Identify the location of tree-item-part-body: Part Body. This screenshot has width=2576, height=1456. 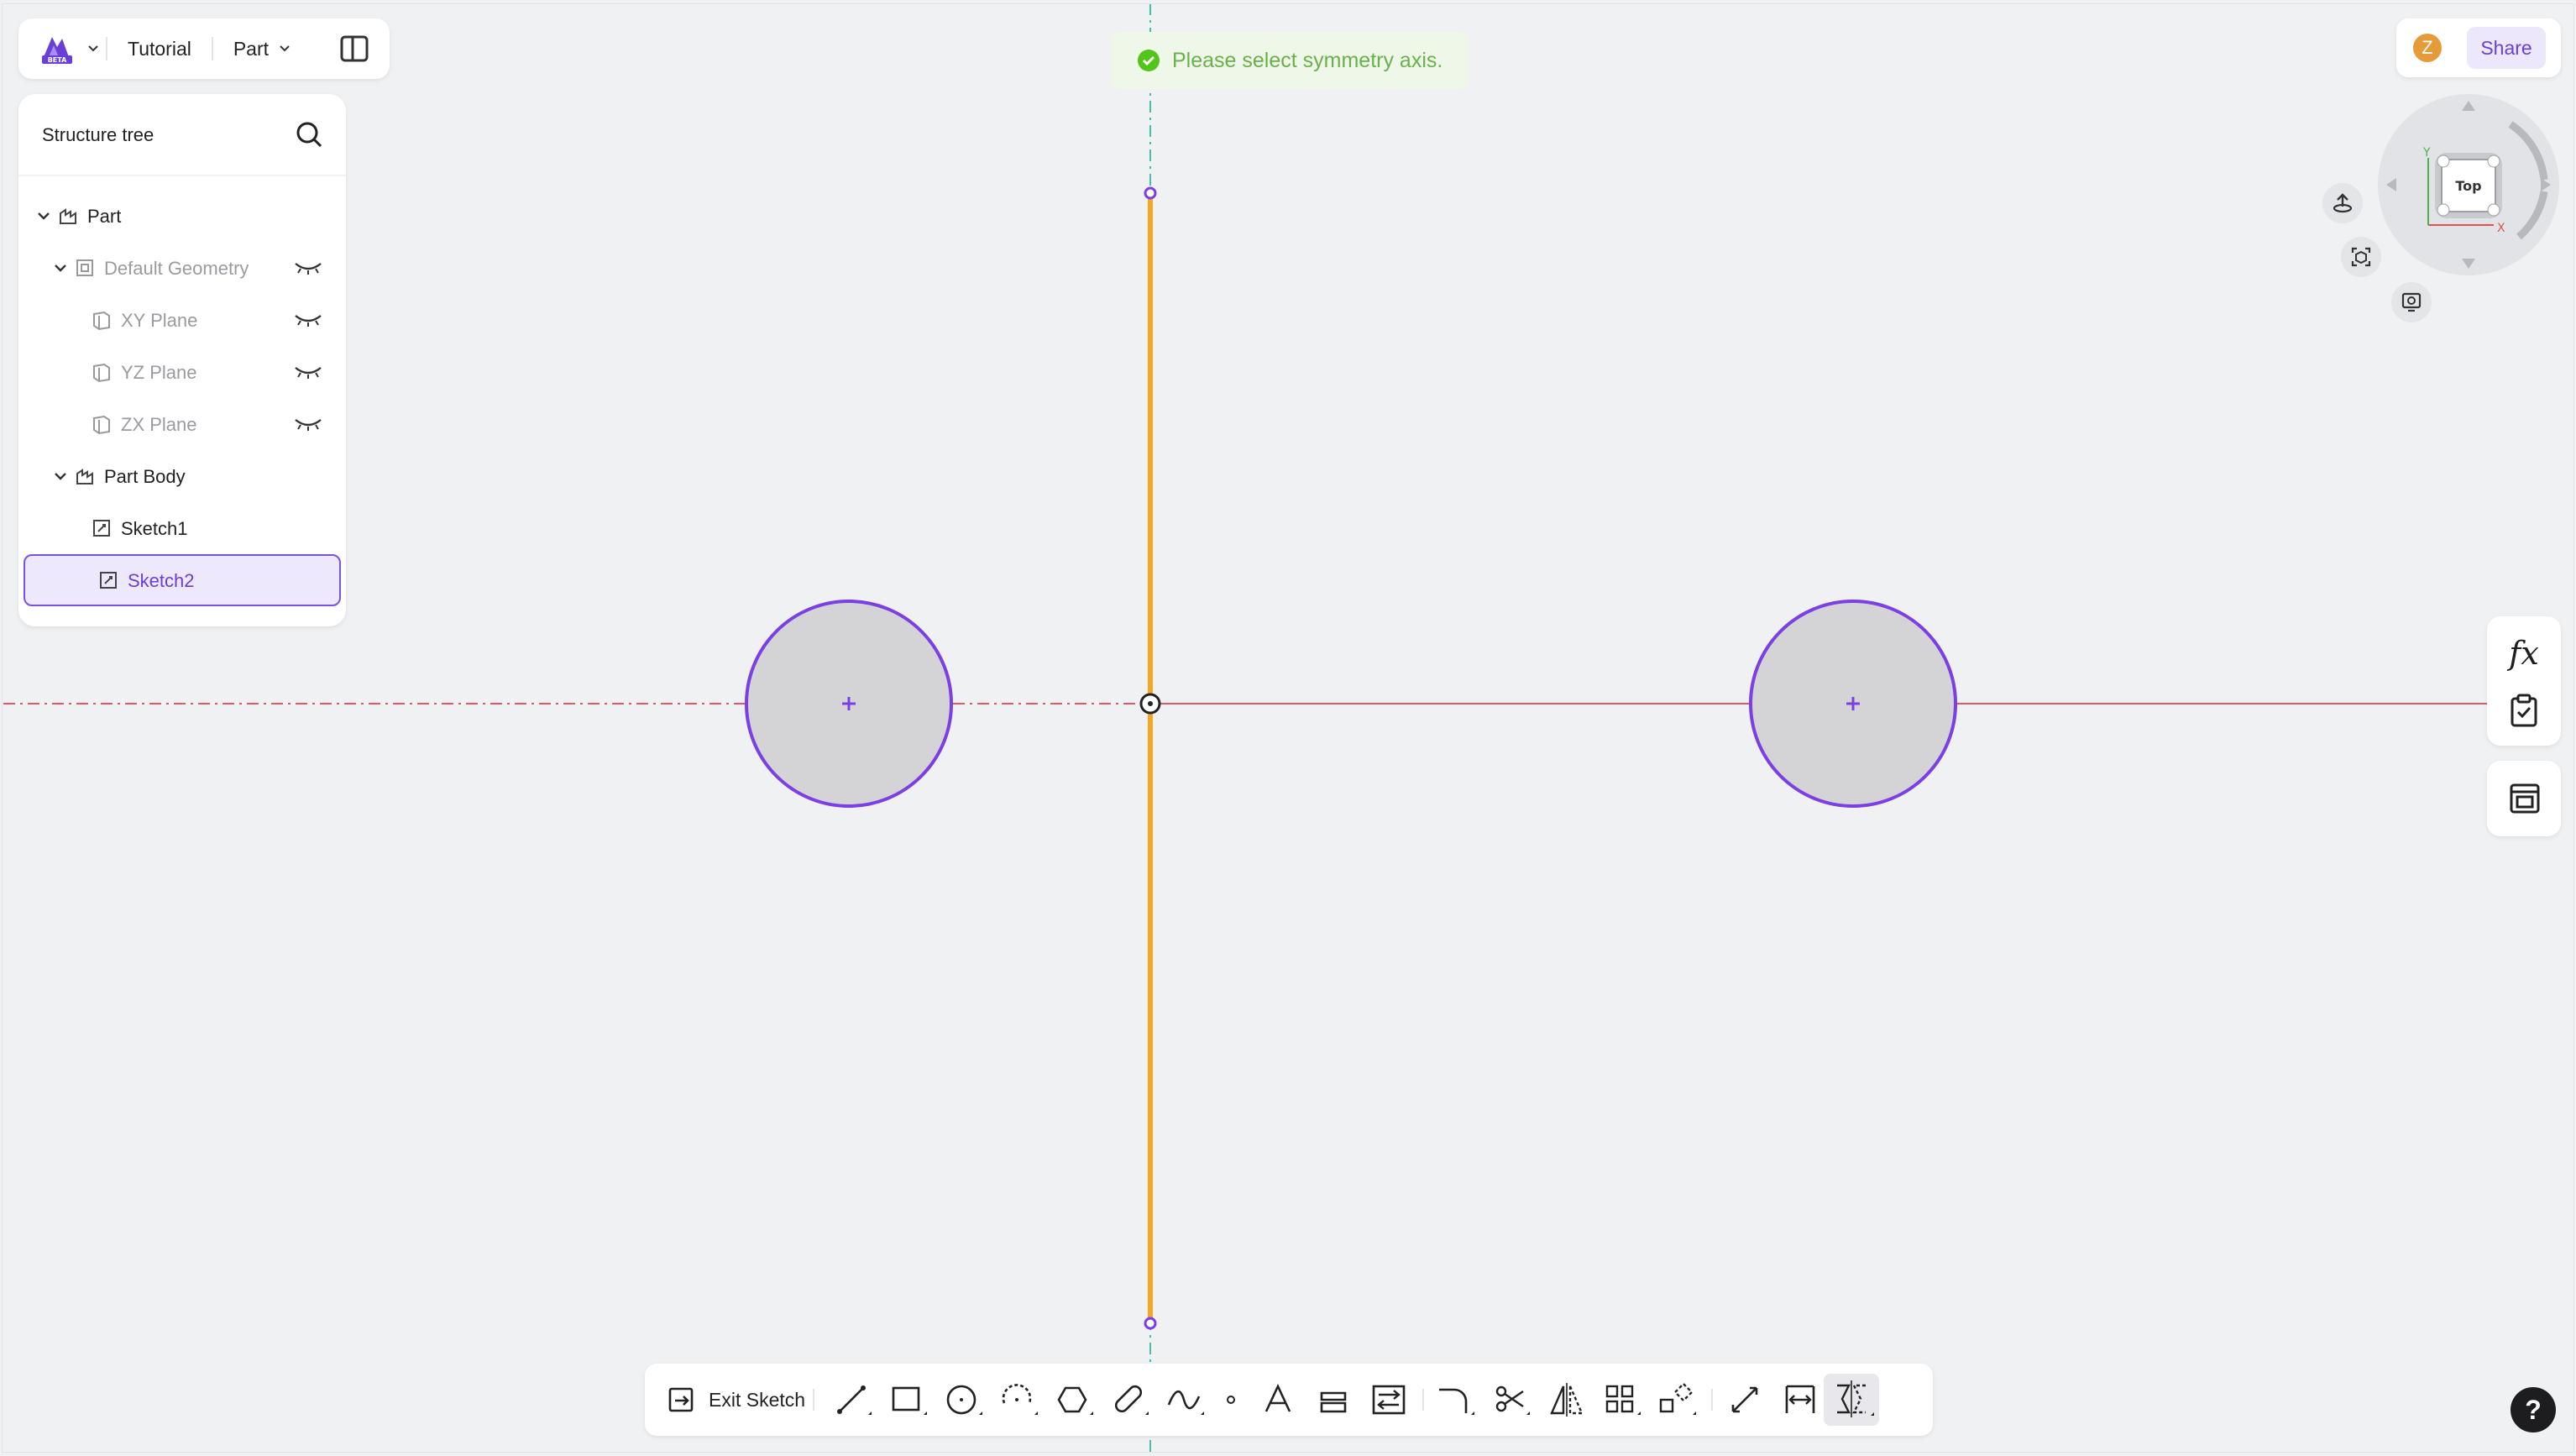
(182, 476).